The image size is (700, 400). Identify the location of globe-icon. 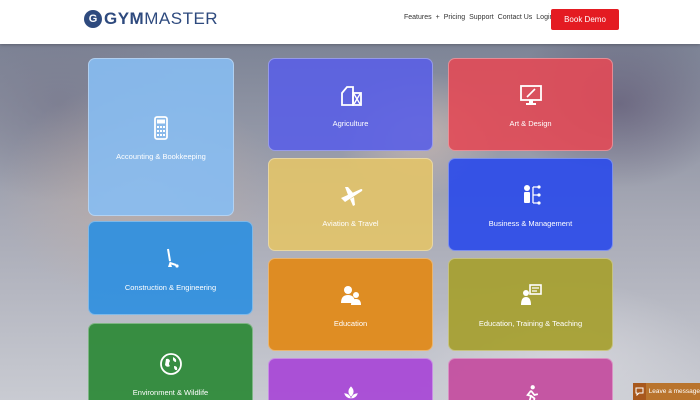
(170, 364).